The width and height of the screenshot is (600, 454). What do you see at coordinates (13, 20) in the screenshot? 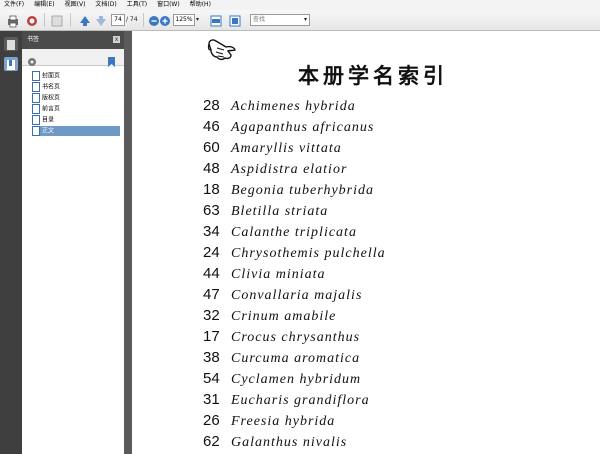
I see `print-icon` at bounding box center [13, 20].